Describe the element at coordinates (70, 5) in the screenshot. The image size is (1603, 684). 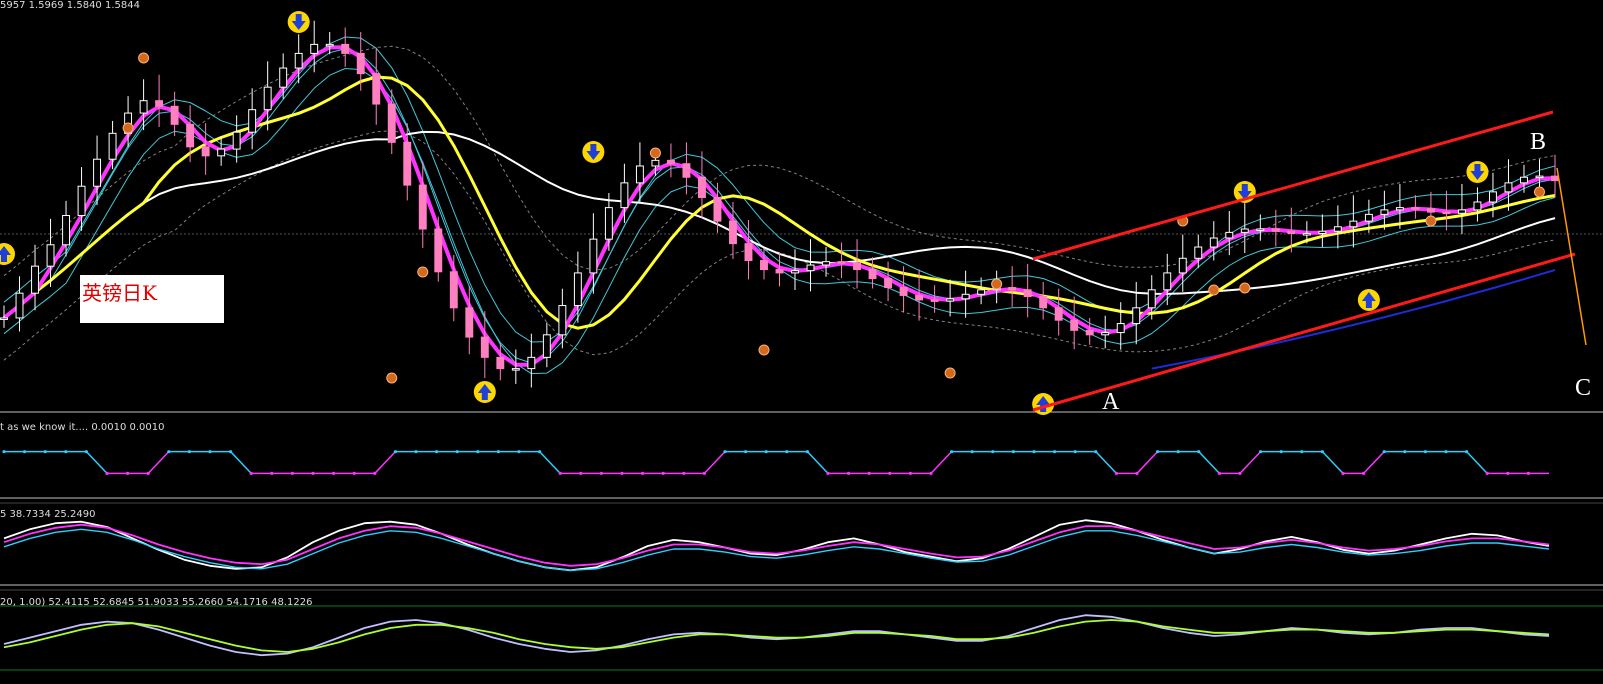
I see `main-header: 5957 1.5969 1.5840 1.5844` at that location.